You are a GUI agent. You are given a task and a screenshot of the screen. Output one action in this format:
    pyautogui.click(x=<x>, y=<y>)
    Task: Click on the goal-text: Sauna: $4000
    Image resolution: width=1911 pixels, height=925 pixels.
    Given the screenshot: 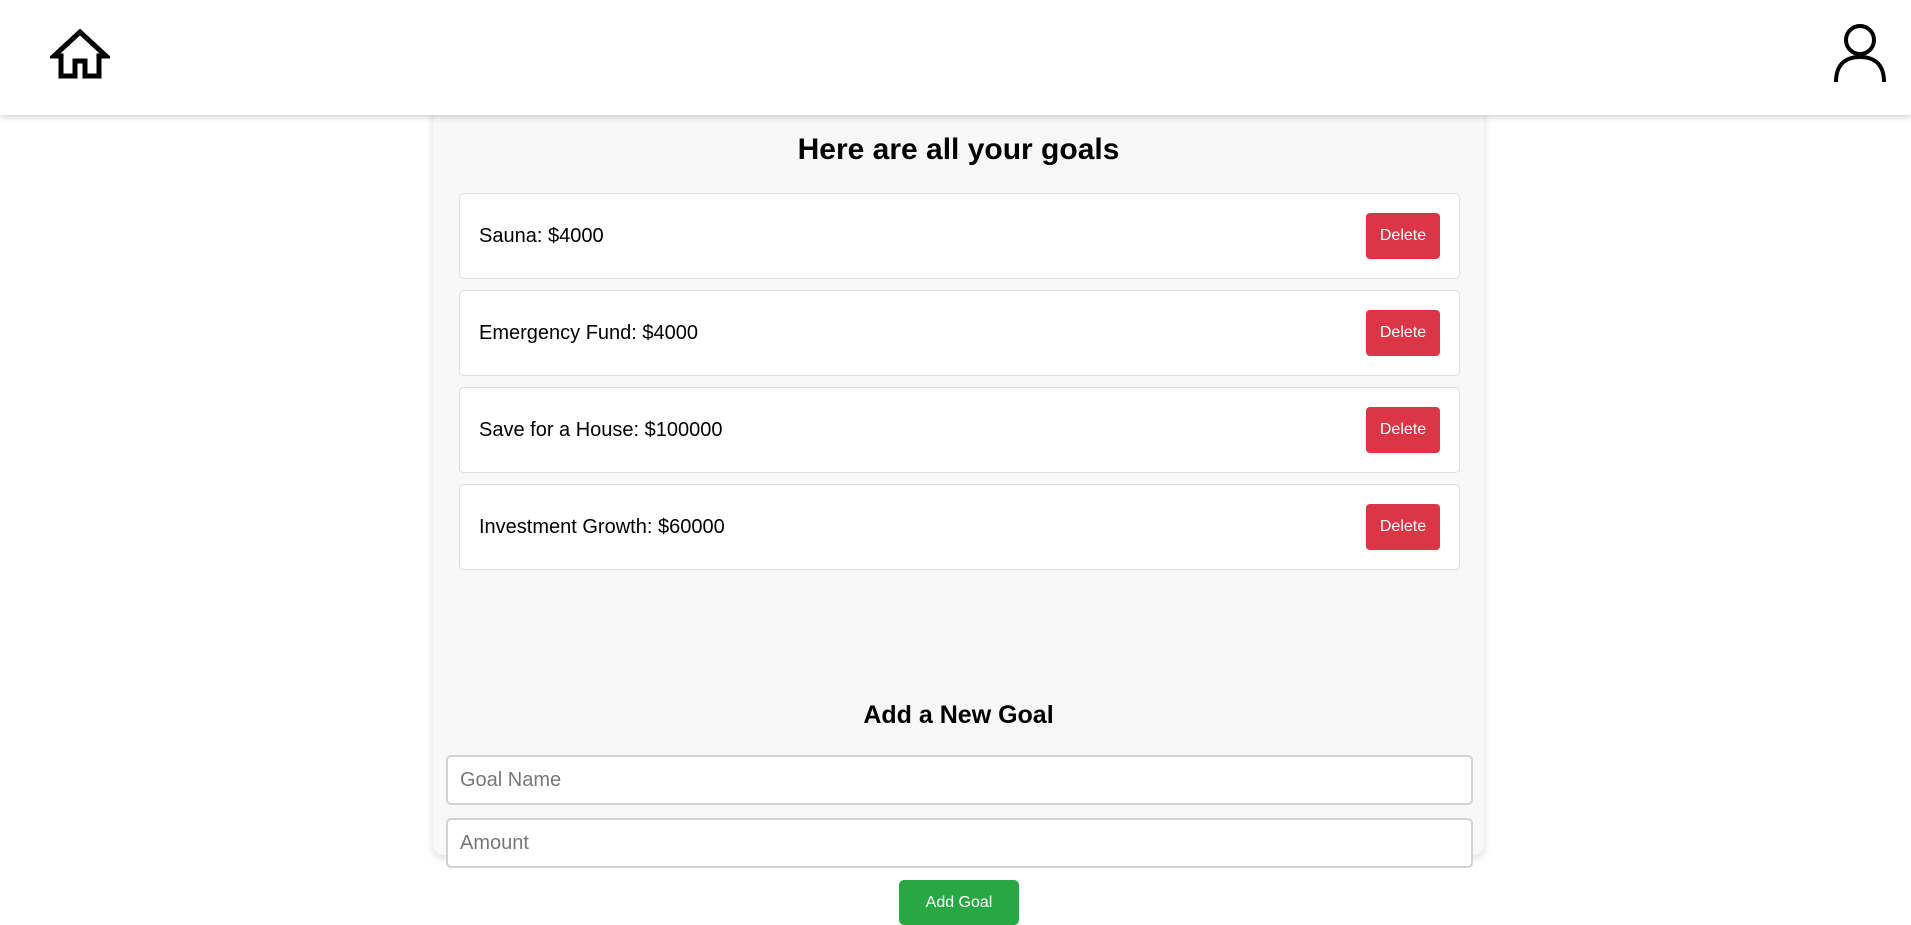 What is the action you would take?
    pyautogui.click(x=541, y=236)
    